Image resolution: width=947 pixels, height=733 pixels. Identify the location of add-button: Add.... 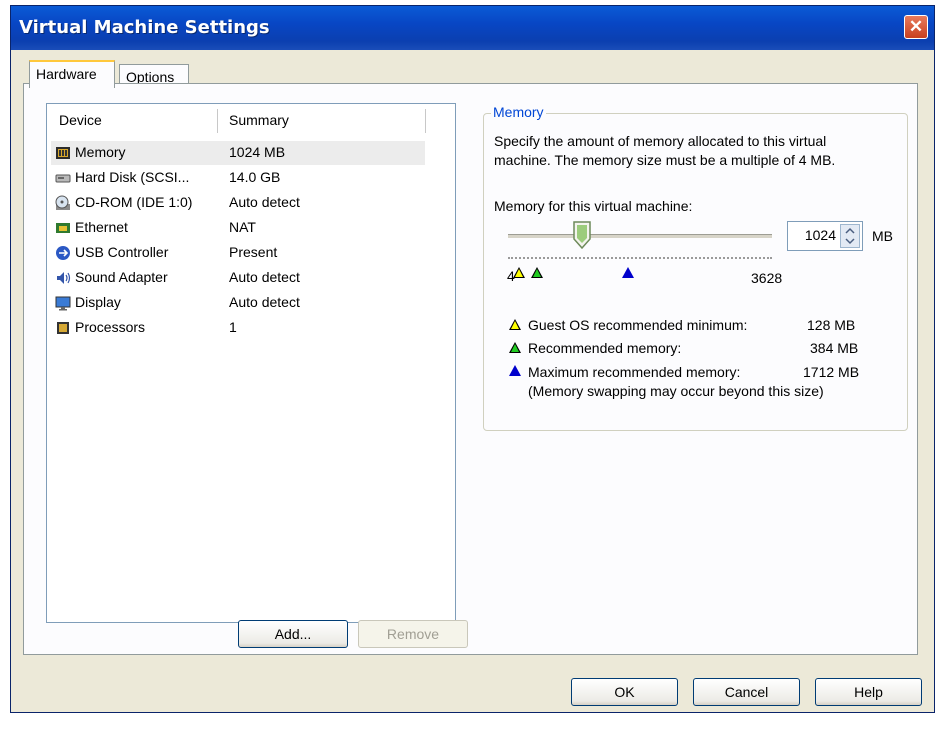
(293, 634).